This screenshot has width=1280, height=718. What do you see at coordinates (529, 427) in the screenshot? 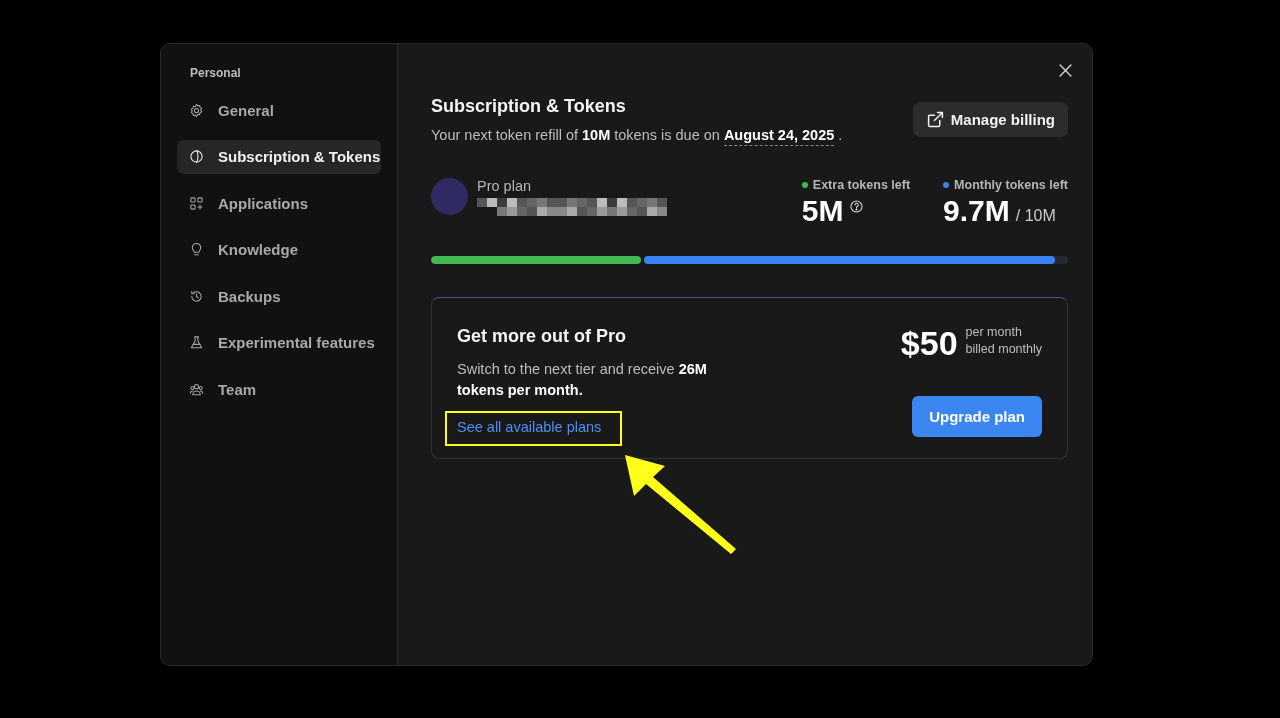
I see `plans-link: See all available plans` at bounding box center [529, 427].